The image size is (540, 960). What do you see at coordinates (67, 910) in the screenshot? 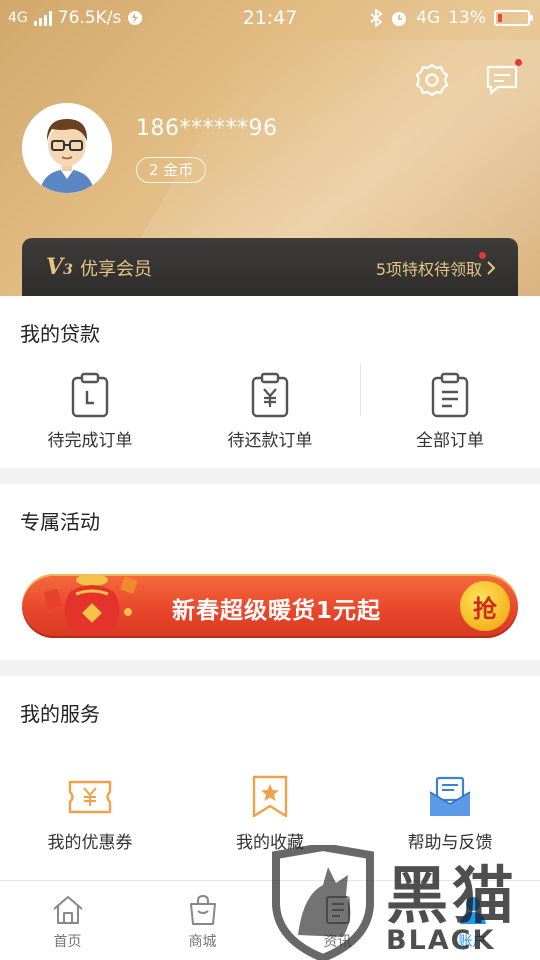
I see `home-icon` at bounding box center [67, 910].